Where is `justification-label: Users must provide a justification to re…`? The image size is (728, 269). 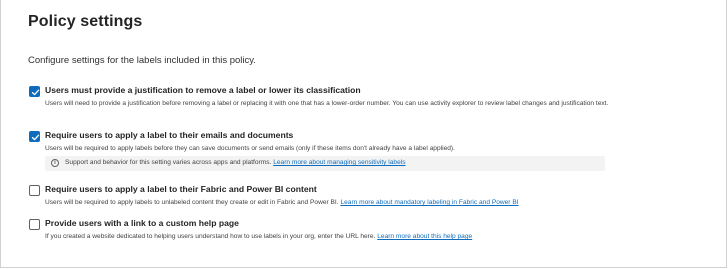
justification-label: Users must provide a justification to re… is located at coordinates (203, 90).